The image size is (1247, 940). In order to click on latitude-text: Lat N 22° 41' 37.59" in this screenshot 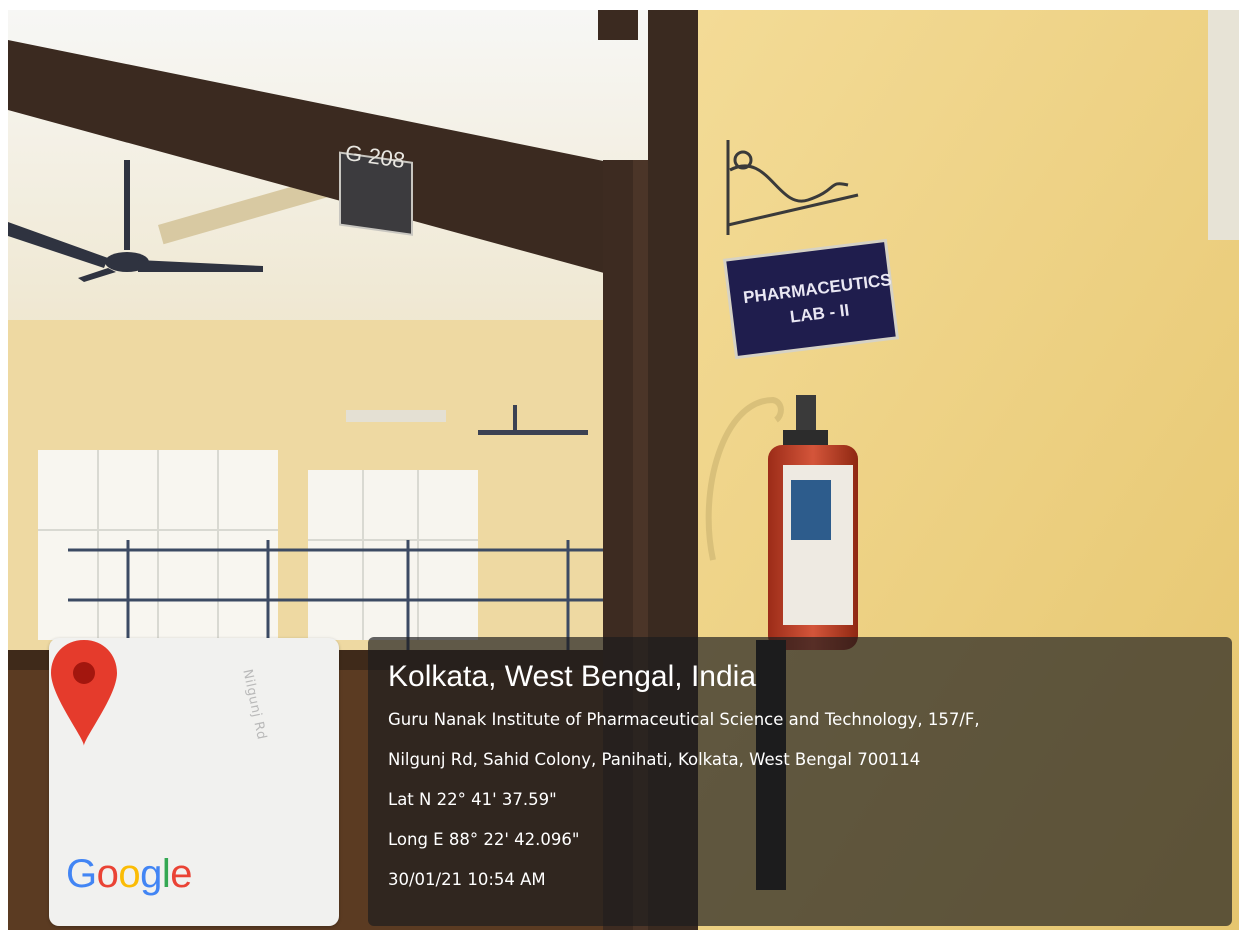, I will do `click(472, 799)`.